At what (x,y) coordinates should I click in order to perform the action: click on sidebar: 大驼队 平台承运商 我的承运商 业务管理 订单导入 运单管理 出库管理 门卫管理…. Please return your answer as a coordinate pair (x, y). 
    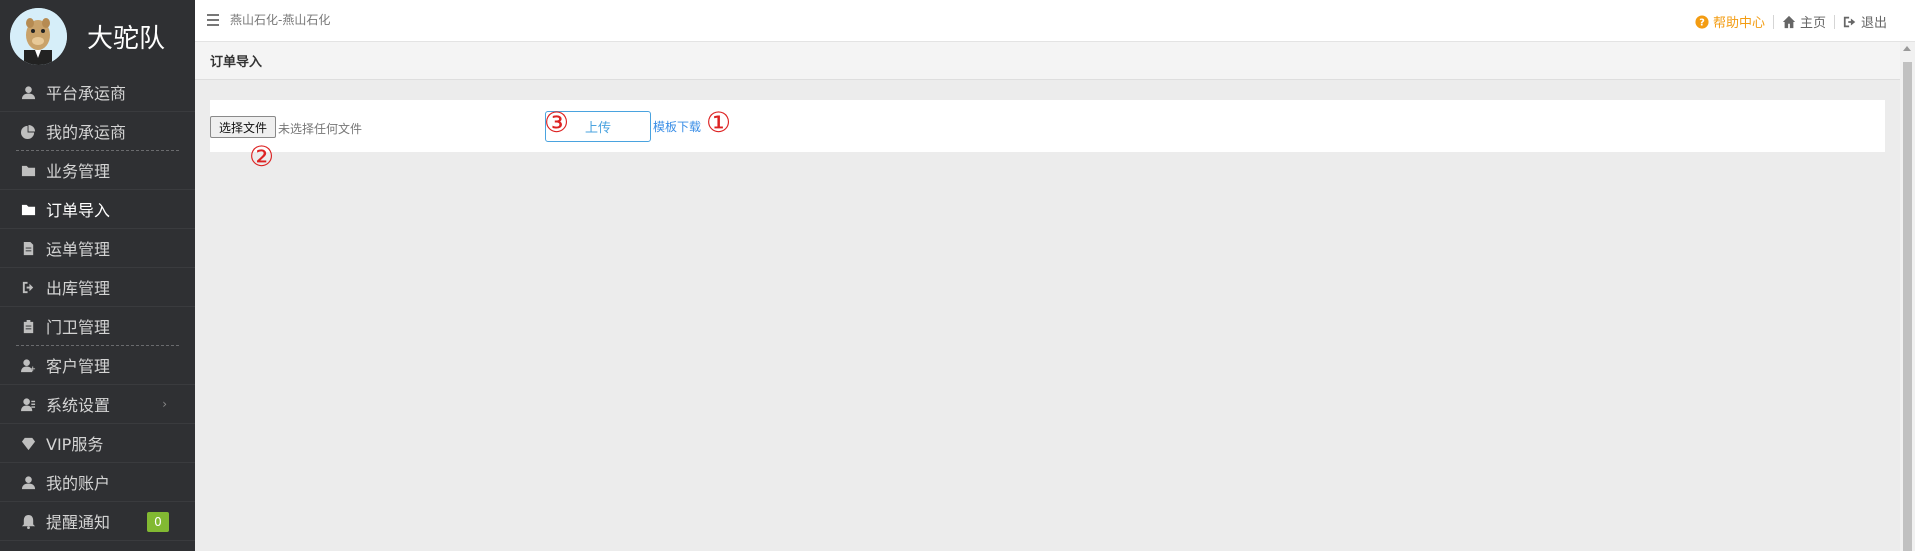
    Looking at the image, I should click on (97, 275).